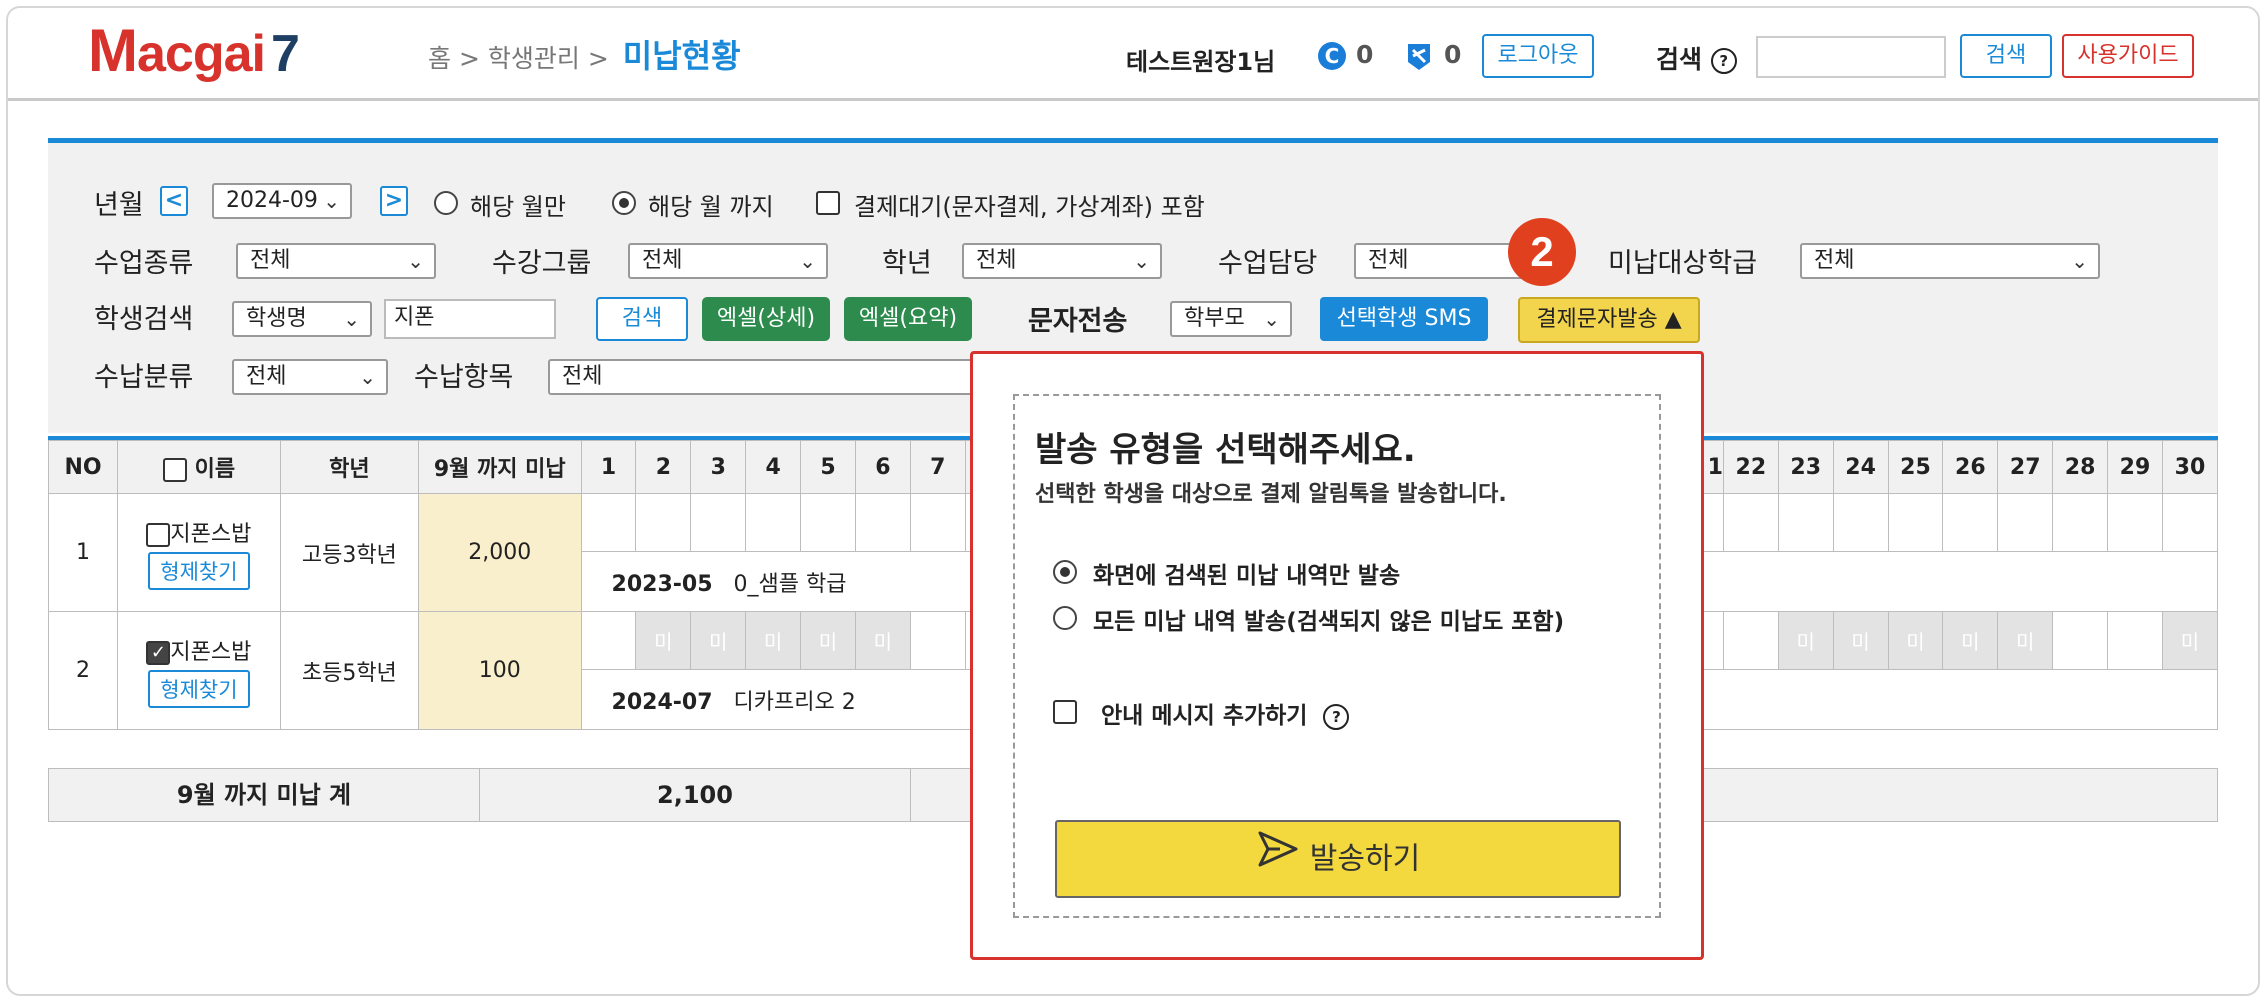 The image size is (2268, 1004). What do you see at coordinates (83, 670) in the screenshot?
I see `row-no: 2` at bounding box center [83, 670].